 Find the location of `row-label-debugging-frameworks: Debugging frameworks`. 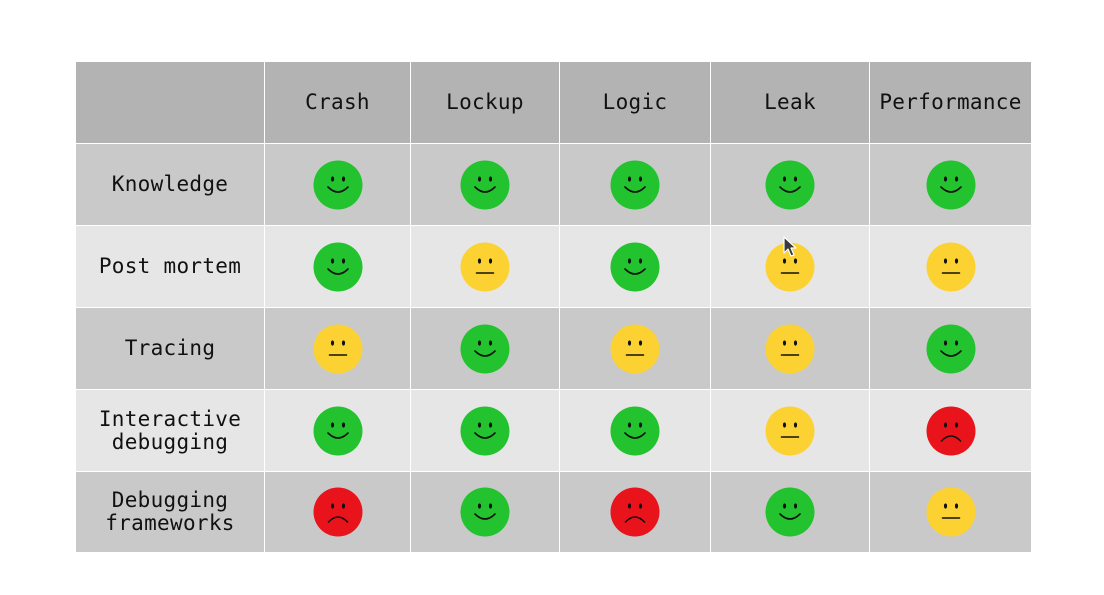

row-label-debugging-frameworks: Debugging frameworks is located at coordinates (170, 512).